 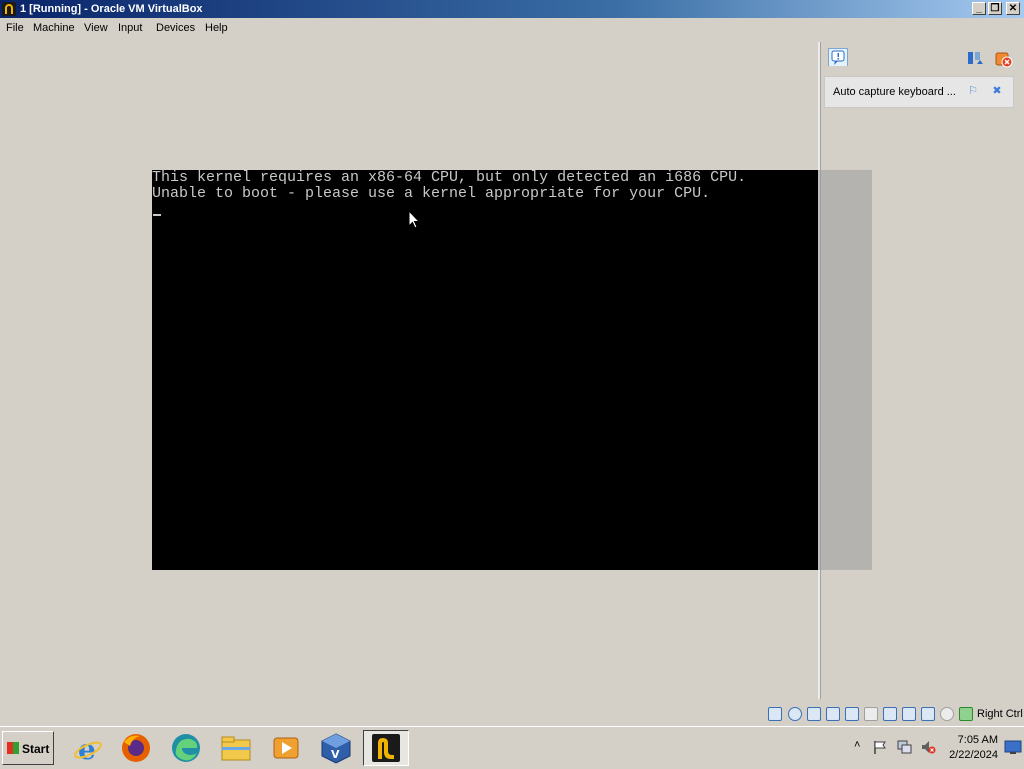 What do you see at coordinates (512, 28) in the screenshot?
I see `menu-bar: File Machine View Input Devices Help` at bounding box center [512, 28].